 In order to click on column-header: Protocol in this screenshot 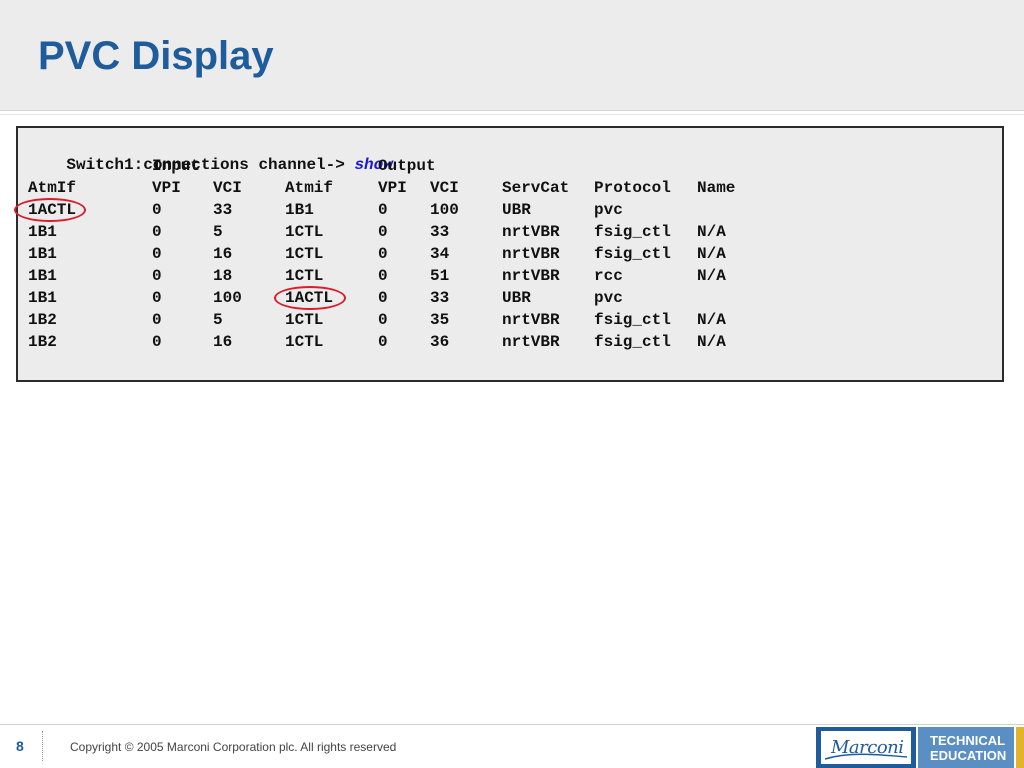, I will do `click(632, 188)`.